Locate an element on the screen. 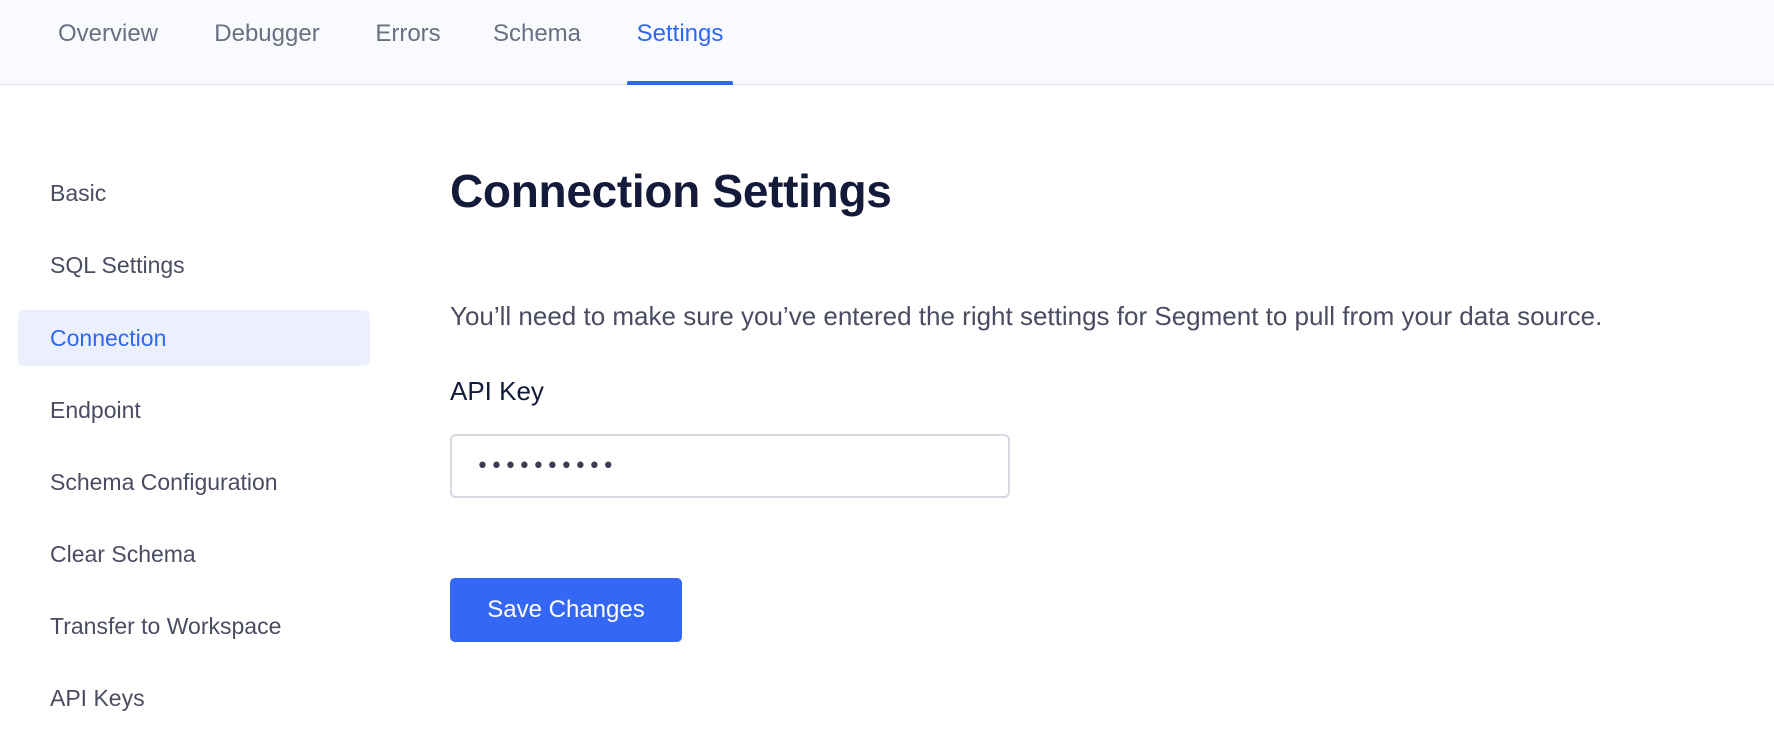  tab-overview: Overview is located at coordinates (108, 42).